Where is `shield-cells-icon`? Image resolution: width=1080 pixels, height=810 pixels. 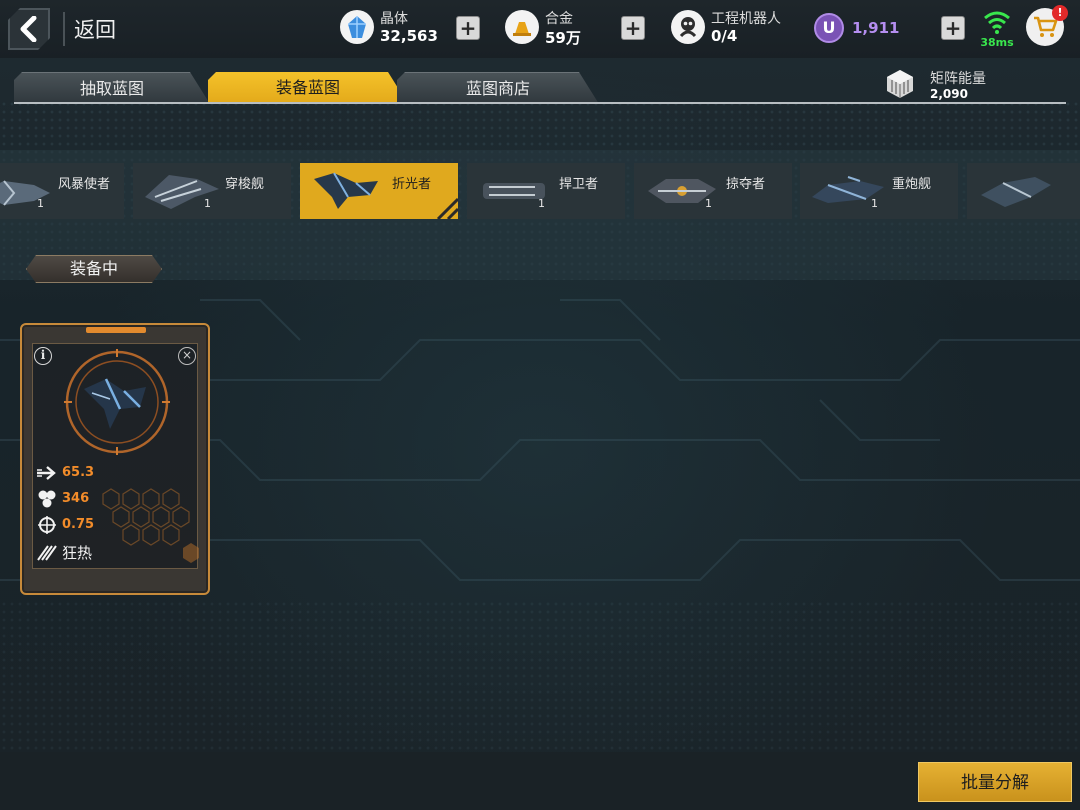 shield-cells-icon is located at coordinates (47, 499).